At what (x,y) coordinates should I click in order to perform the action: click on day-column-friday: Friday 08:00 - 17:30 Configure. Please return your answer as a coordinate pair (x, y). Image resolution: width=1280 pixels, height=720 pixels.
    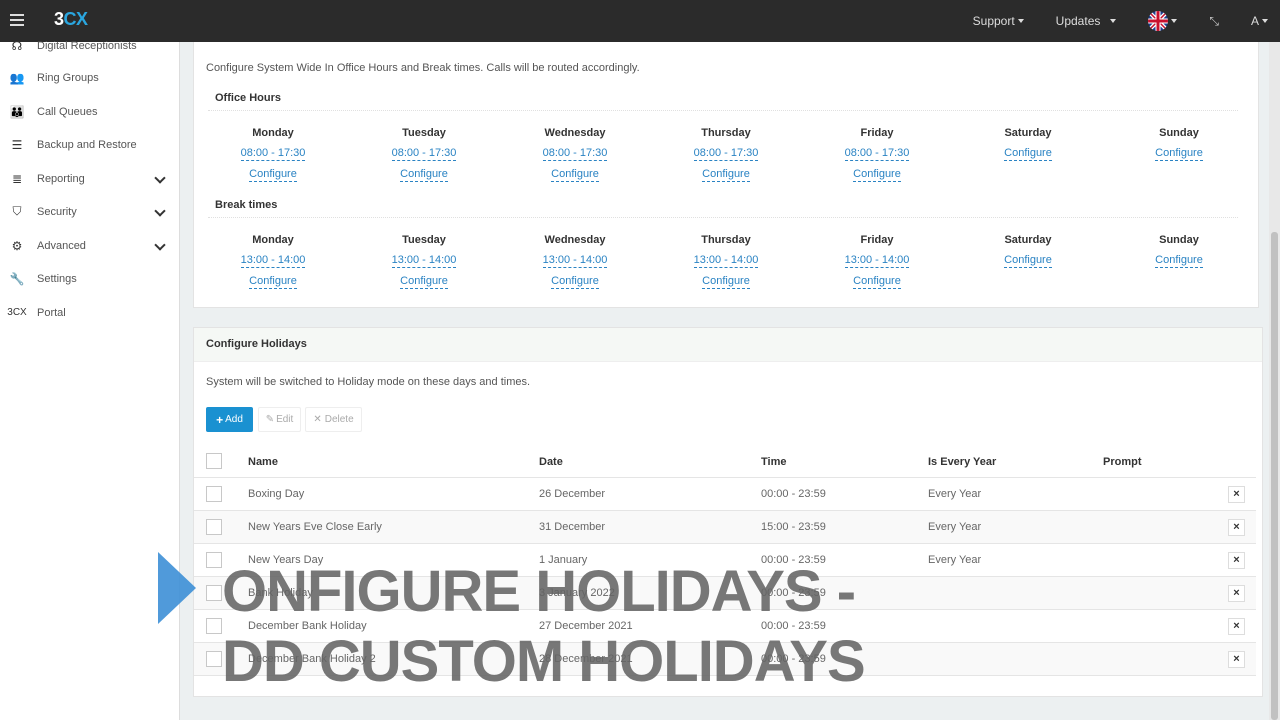
    Looking at the image, I should click on (877, 157).